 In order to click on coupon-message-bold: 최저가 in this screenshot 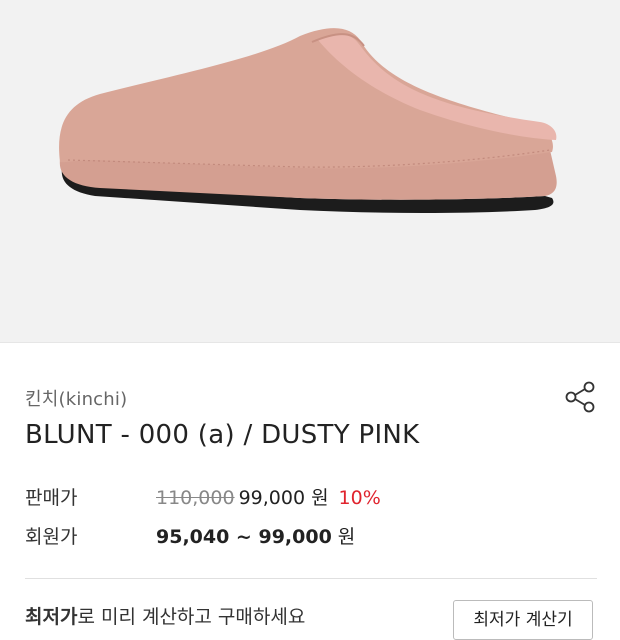, I will do `click(51, 617)`.